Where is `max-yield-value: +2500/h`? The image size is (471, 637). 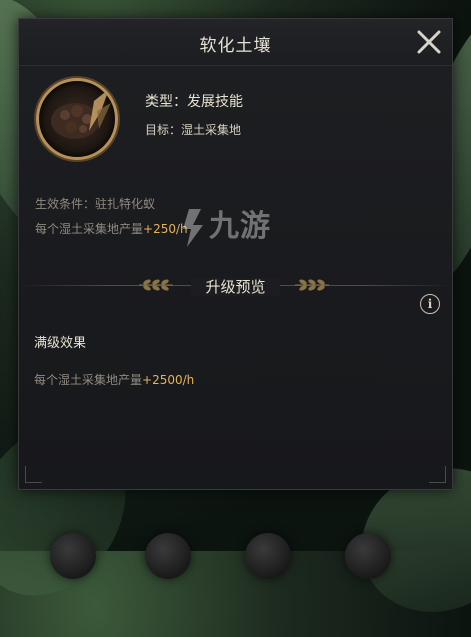
max-yield-value: +2500/h is located at coordinates (168, 380).